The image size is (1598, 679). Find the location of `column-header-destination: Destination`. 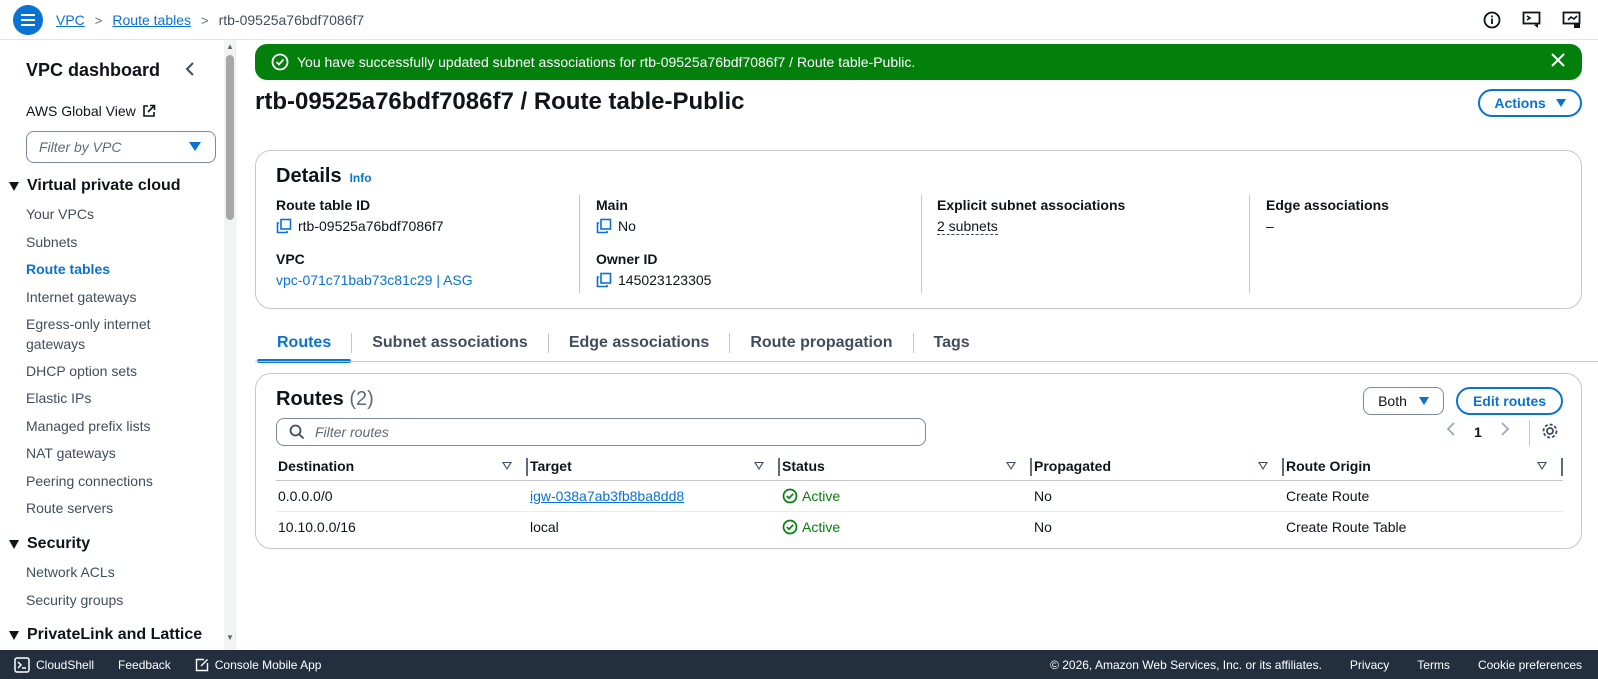

column-header-destination: Destination is located at coordinates (402, 466).